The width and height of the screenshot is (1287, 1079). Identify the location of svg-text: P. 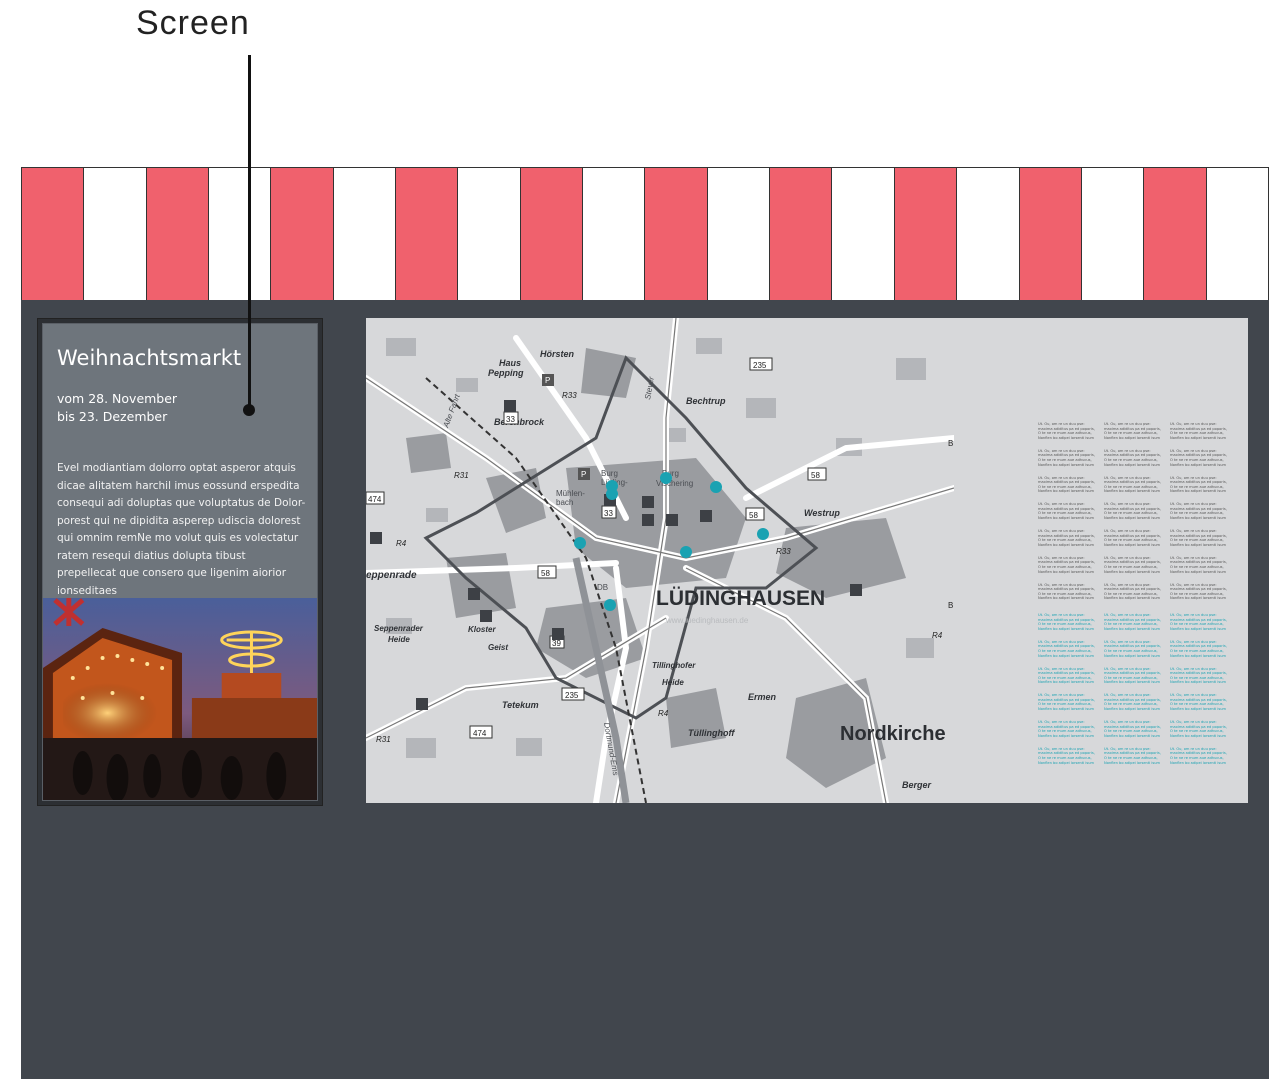
(547, 380).